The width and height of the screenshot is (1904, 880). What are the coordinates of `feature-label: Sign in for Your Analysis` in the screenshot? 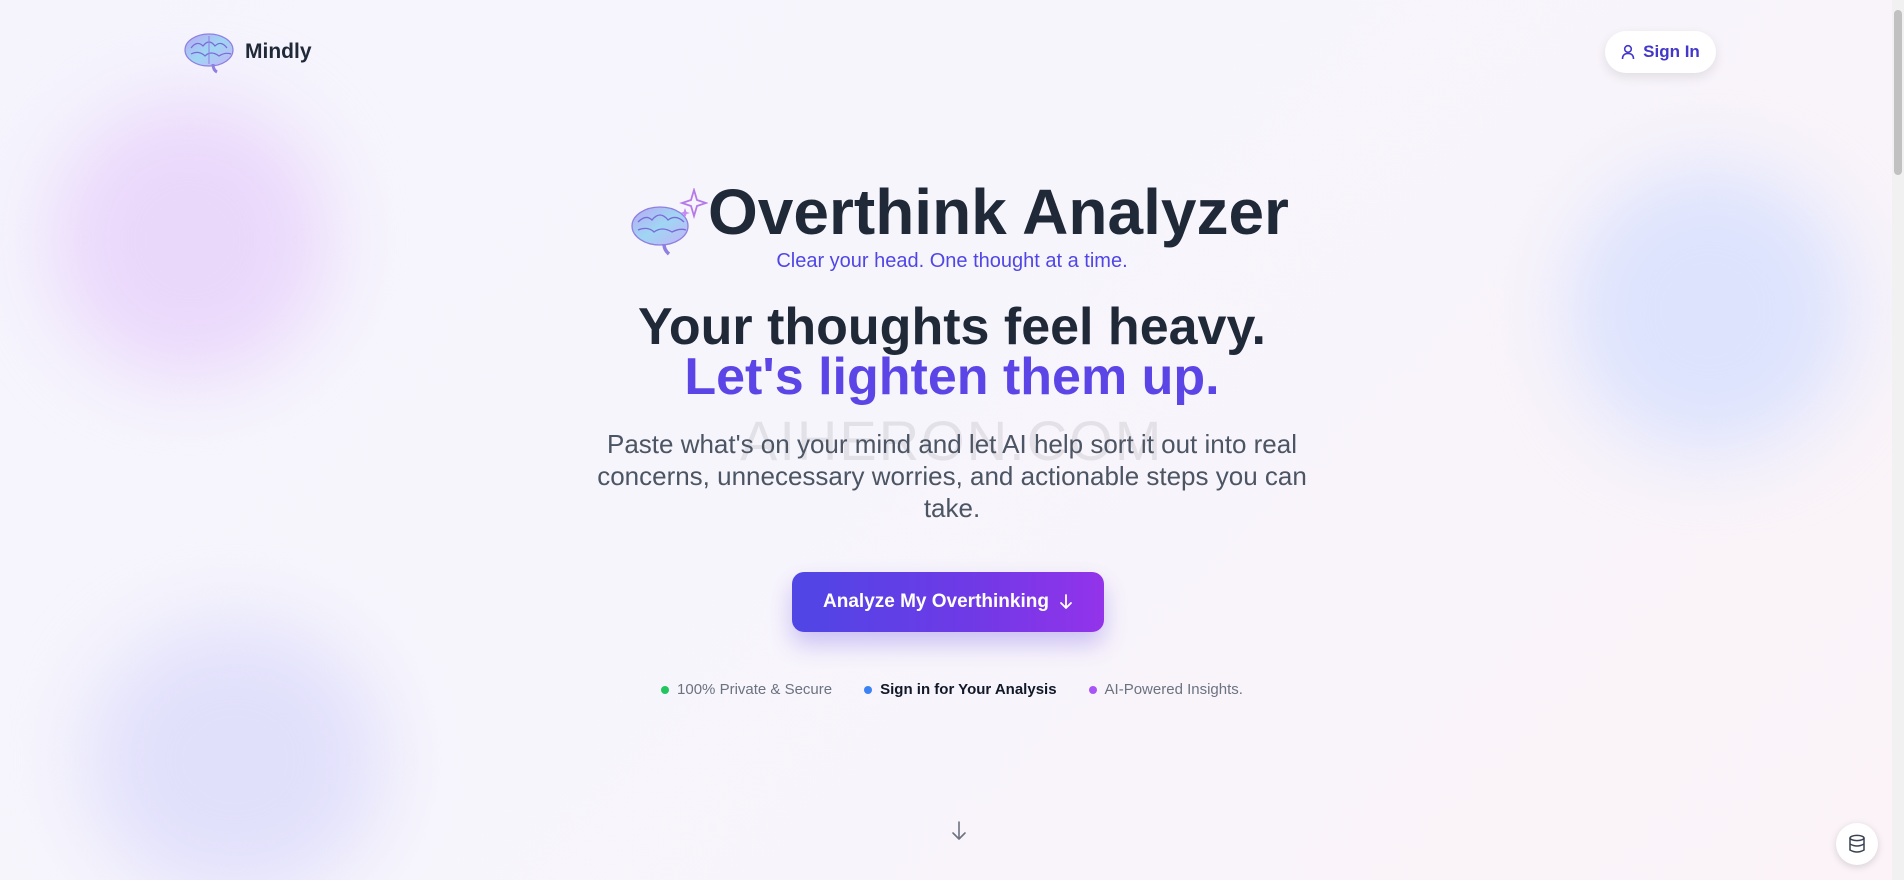 It's located at (968, 689).